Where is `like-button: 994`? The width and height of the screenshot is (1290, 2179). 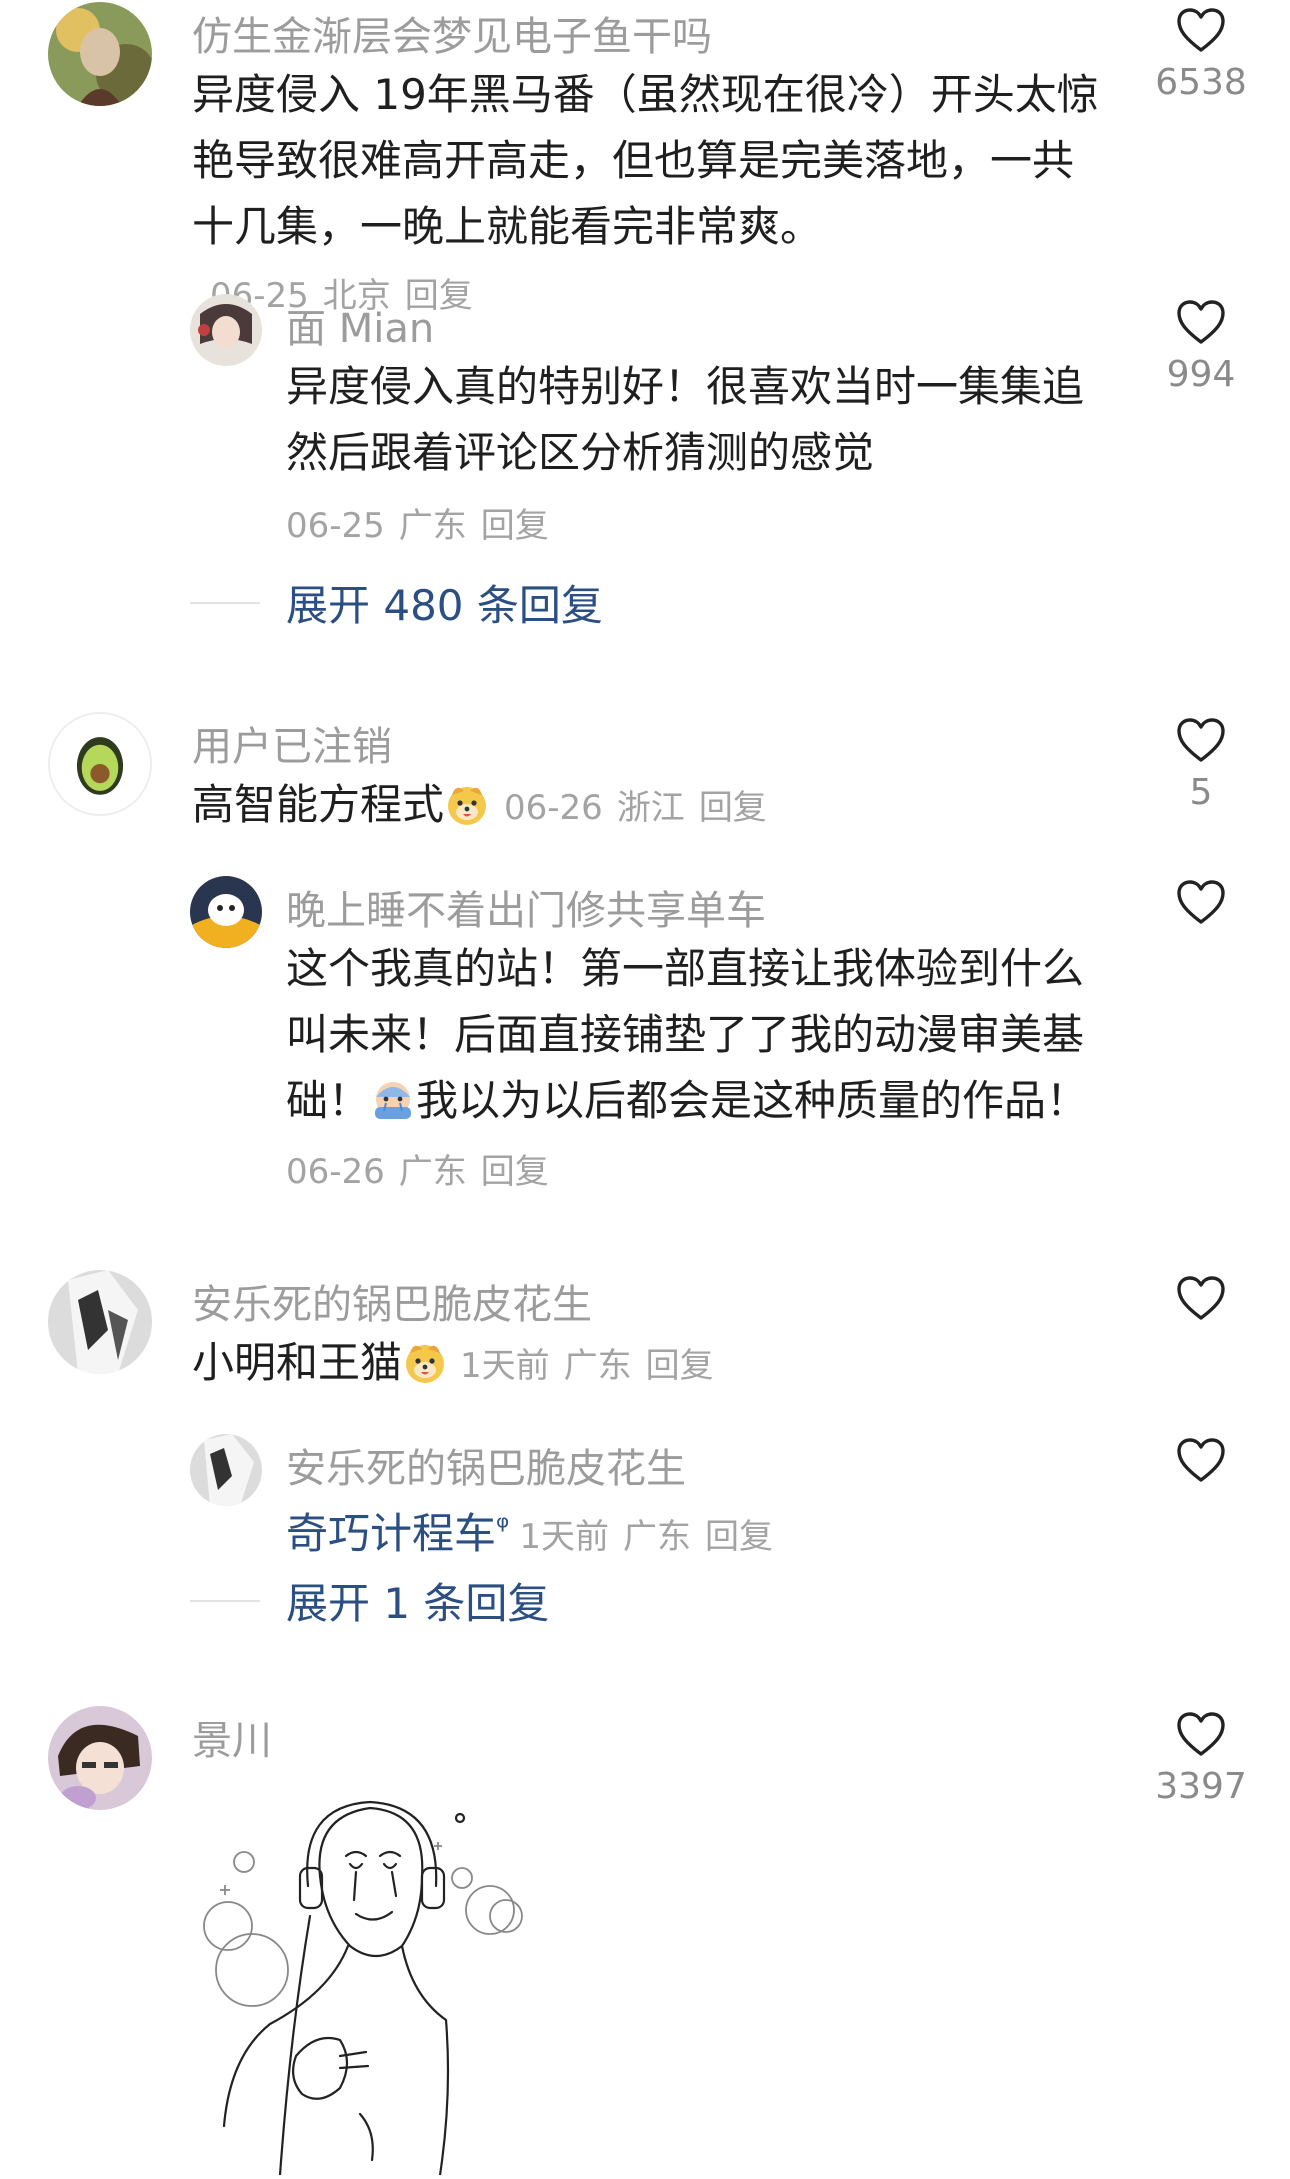
like-button: 994 is located at coordinates (1201, 346).